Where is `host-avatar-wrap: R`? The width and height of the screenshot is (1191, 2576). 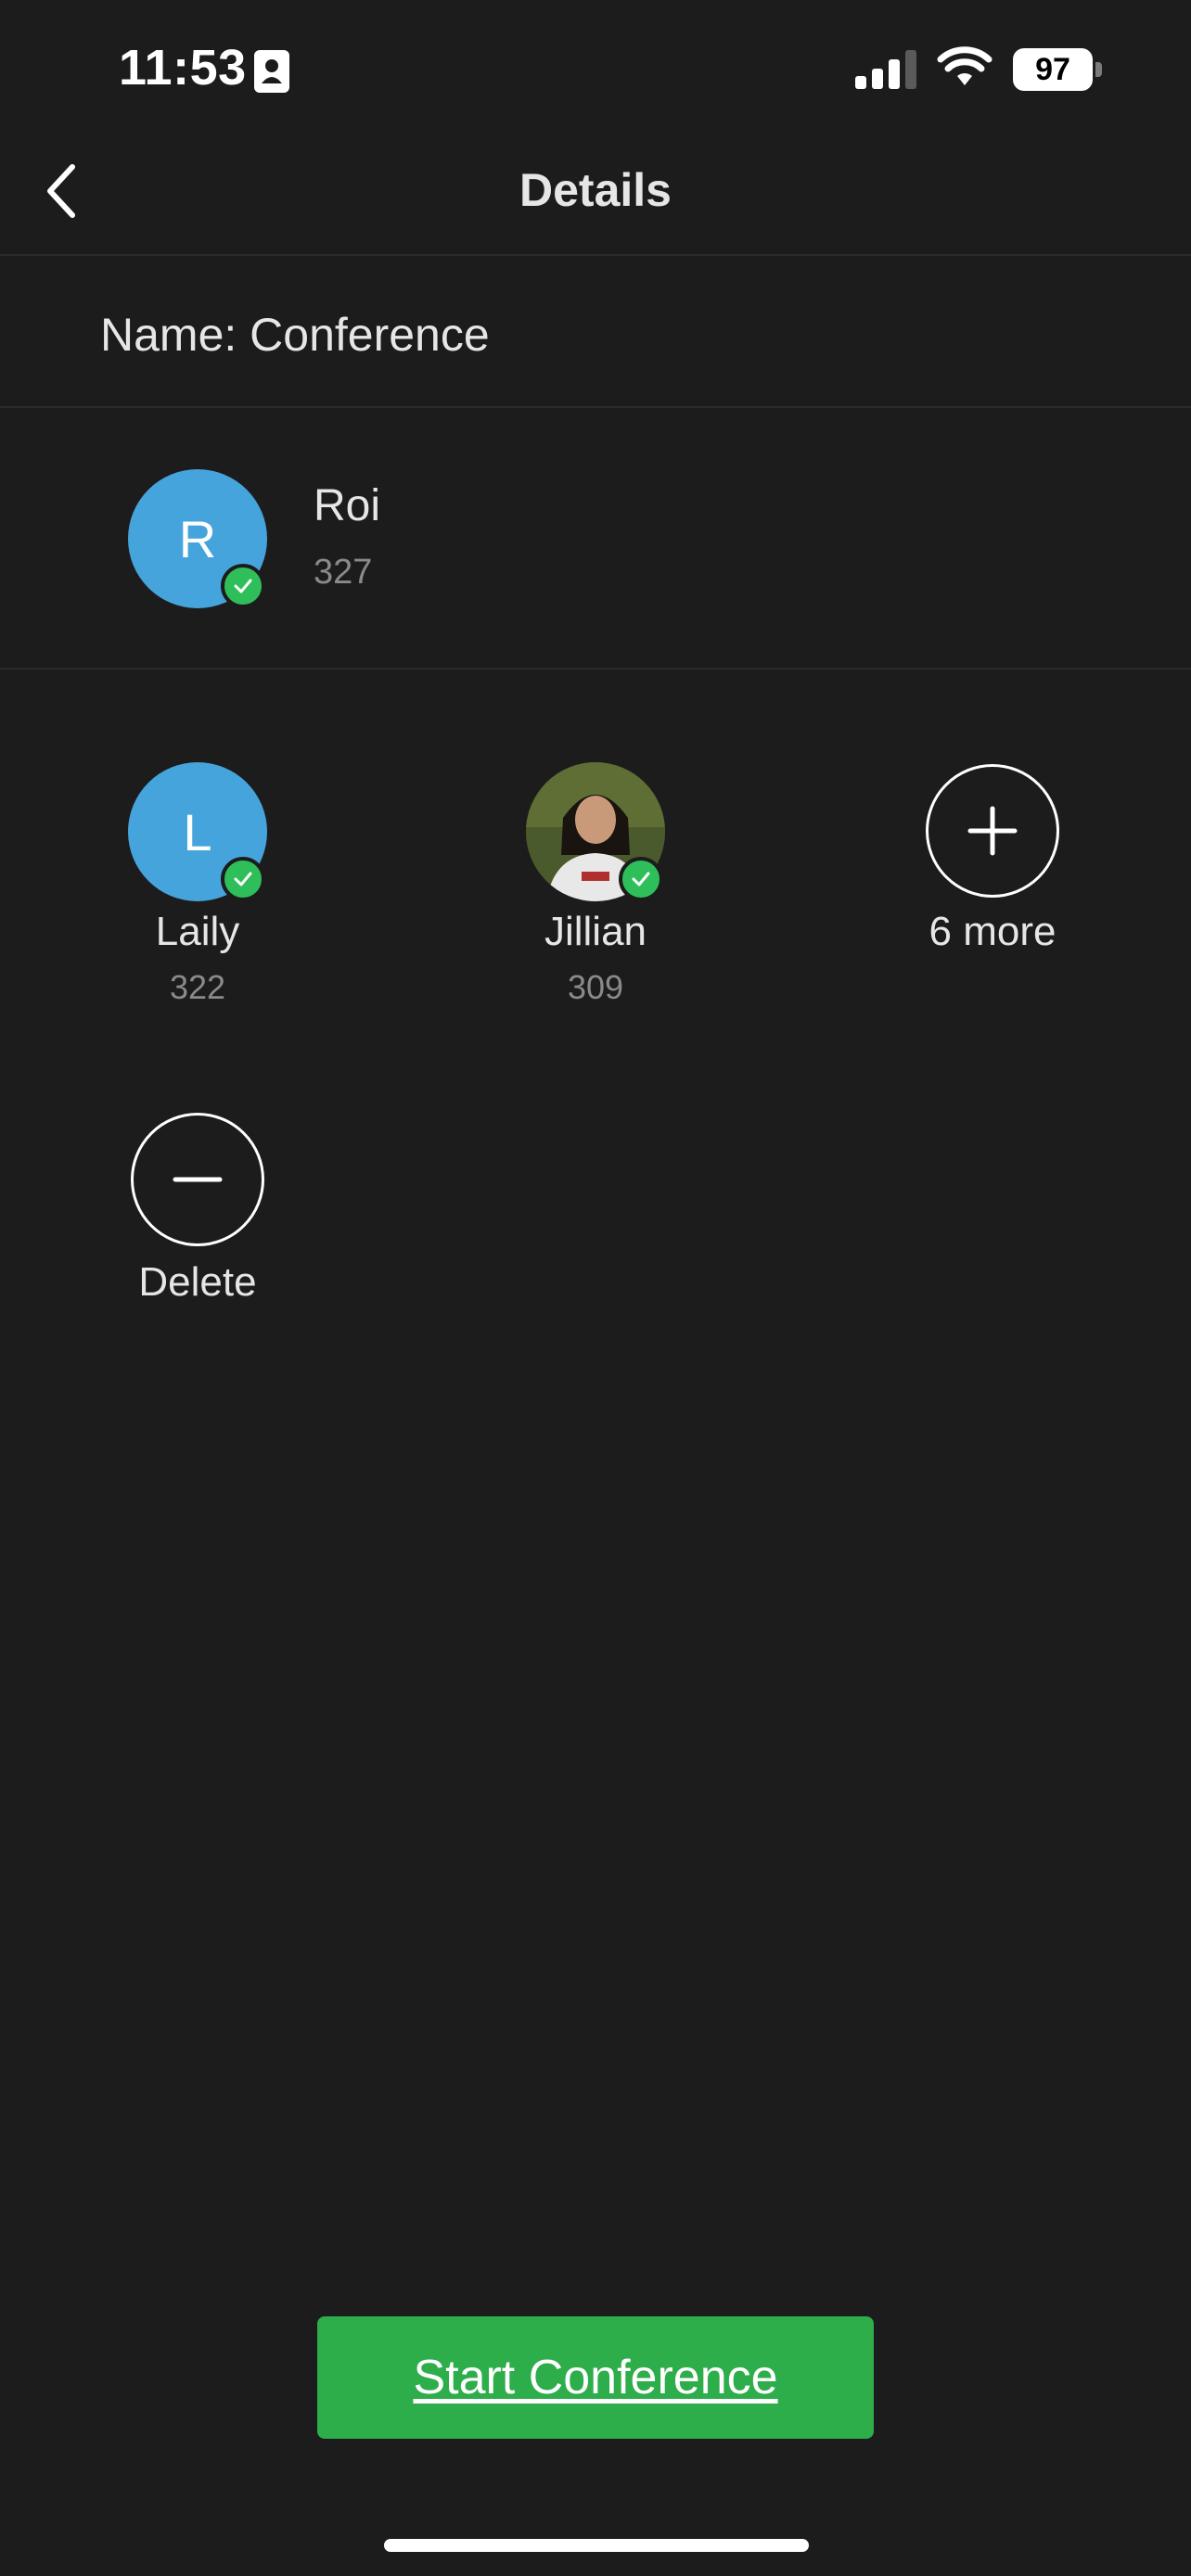
host-avatar-wrap: R is located at coordinates (197, 538).